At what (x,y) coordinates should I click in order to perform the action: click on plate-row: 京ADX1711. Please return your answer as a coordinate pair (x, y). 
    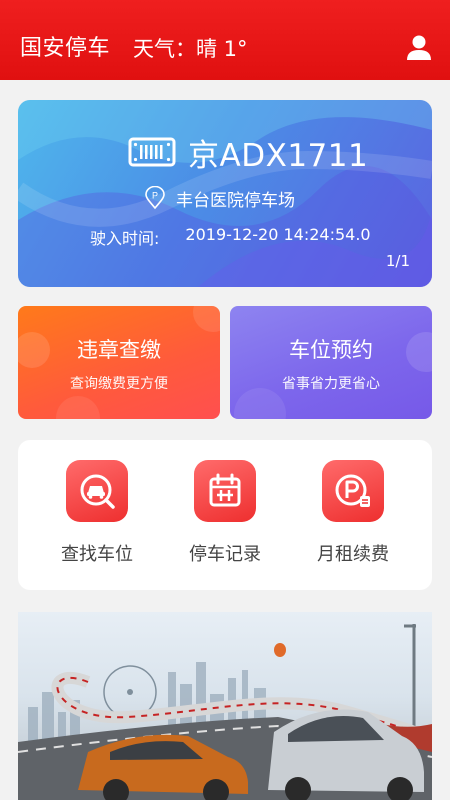
    Looking at the image, I should click on (248, 153).